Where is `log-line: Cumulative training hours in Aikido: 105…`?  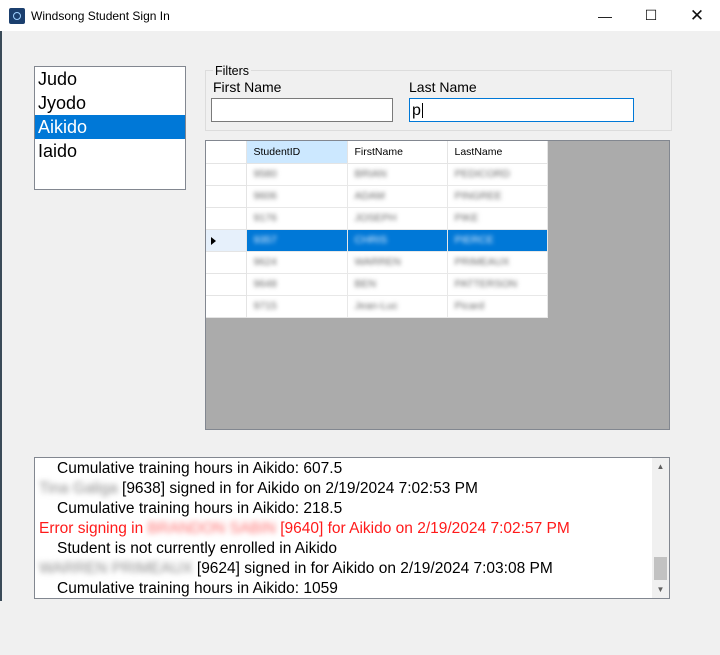
log-line: Cumulative training hours in Aikido: 105… is located at coordinates (197, 588).